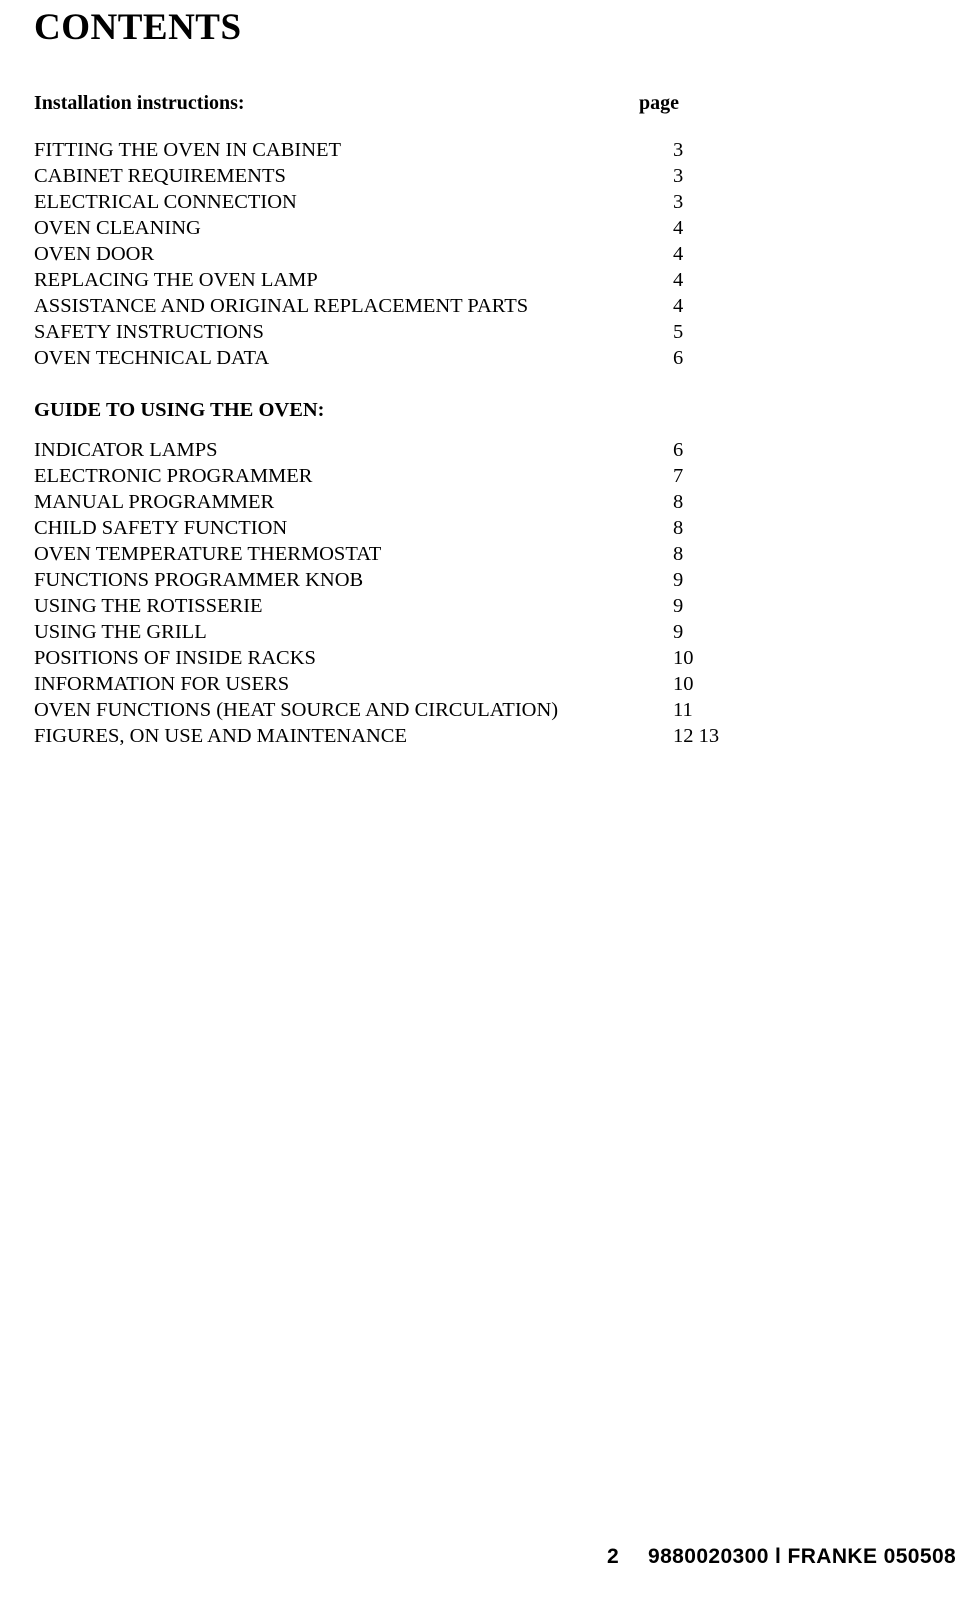 The width and height of the screenshot is (960, 1599). What do you see at coordinates (480, 684) in the screenshot?
I see `toc-entry: INFORMATION FOR USERS 10` at bounding box center [480, 684].